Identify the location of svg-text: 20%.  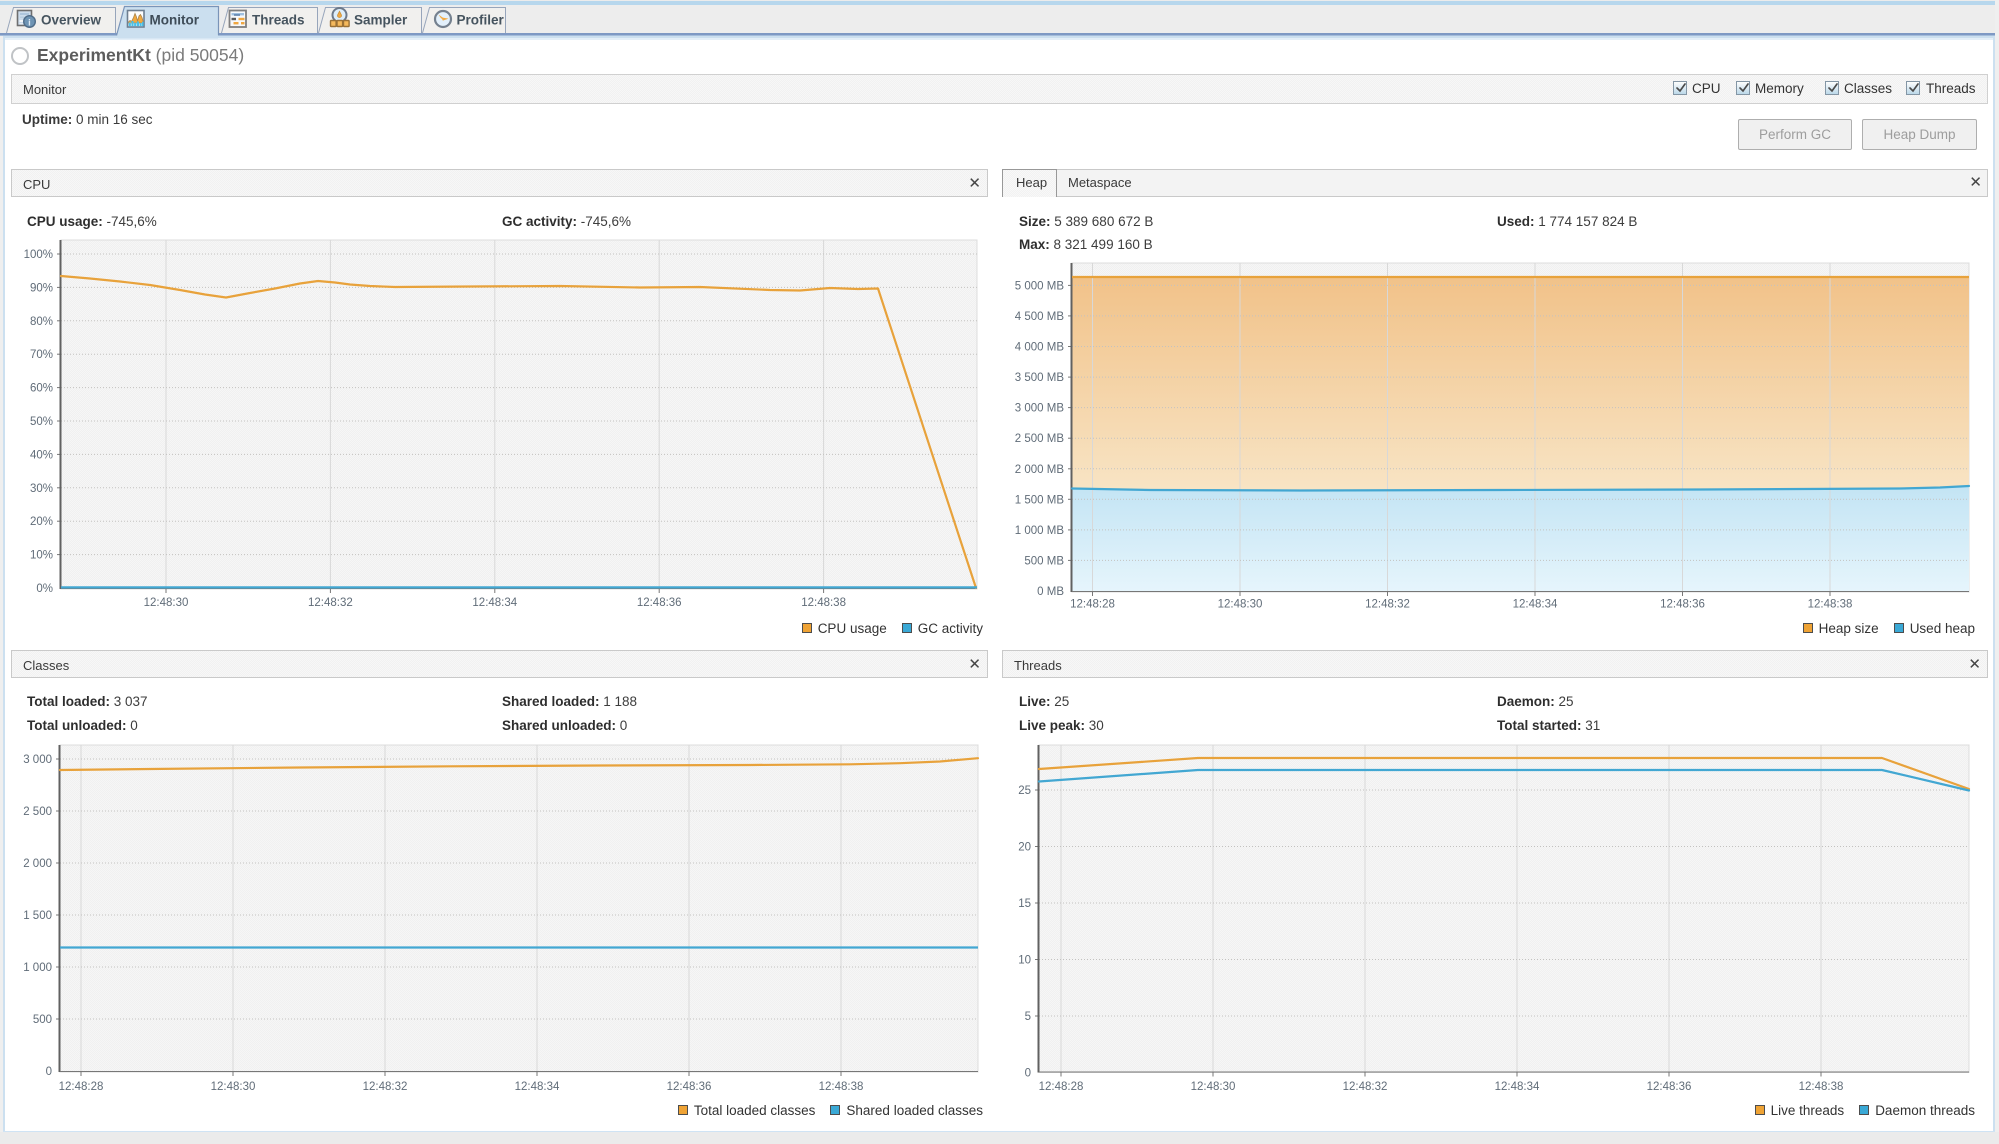
(41, 522).